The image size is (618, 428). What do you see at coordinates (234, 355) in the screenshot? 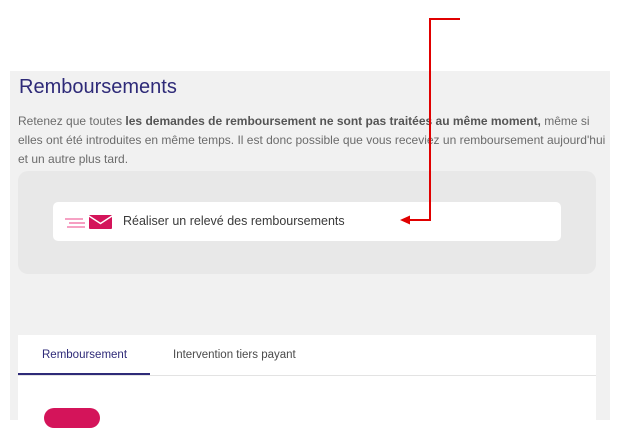
I see `tab-intervention-tiers-payant: Intervention tiers payant` at bounding box center [234, 355].